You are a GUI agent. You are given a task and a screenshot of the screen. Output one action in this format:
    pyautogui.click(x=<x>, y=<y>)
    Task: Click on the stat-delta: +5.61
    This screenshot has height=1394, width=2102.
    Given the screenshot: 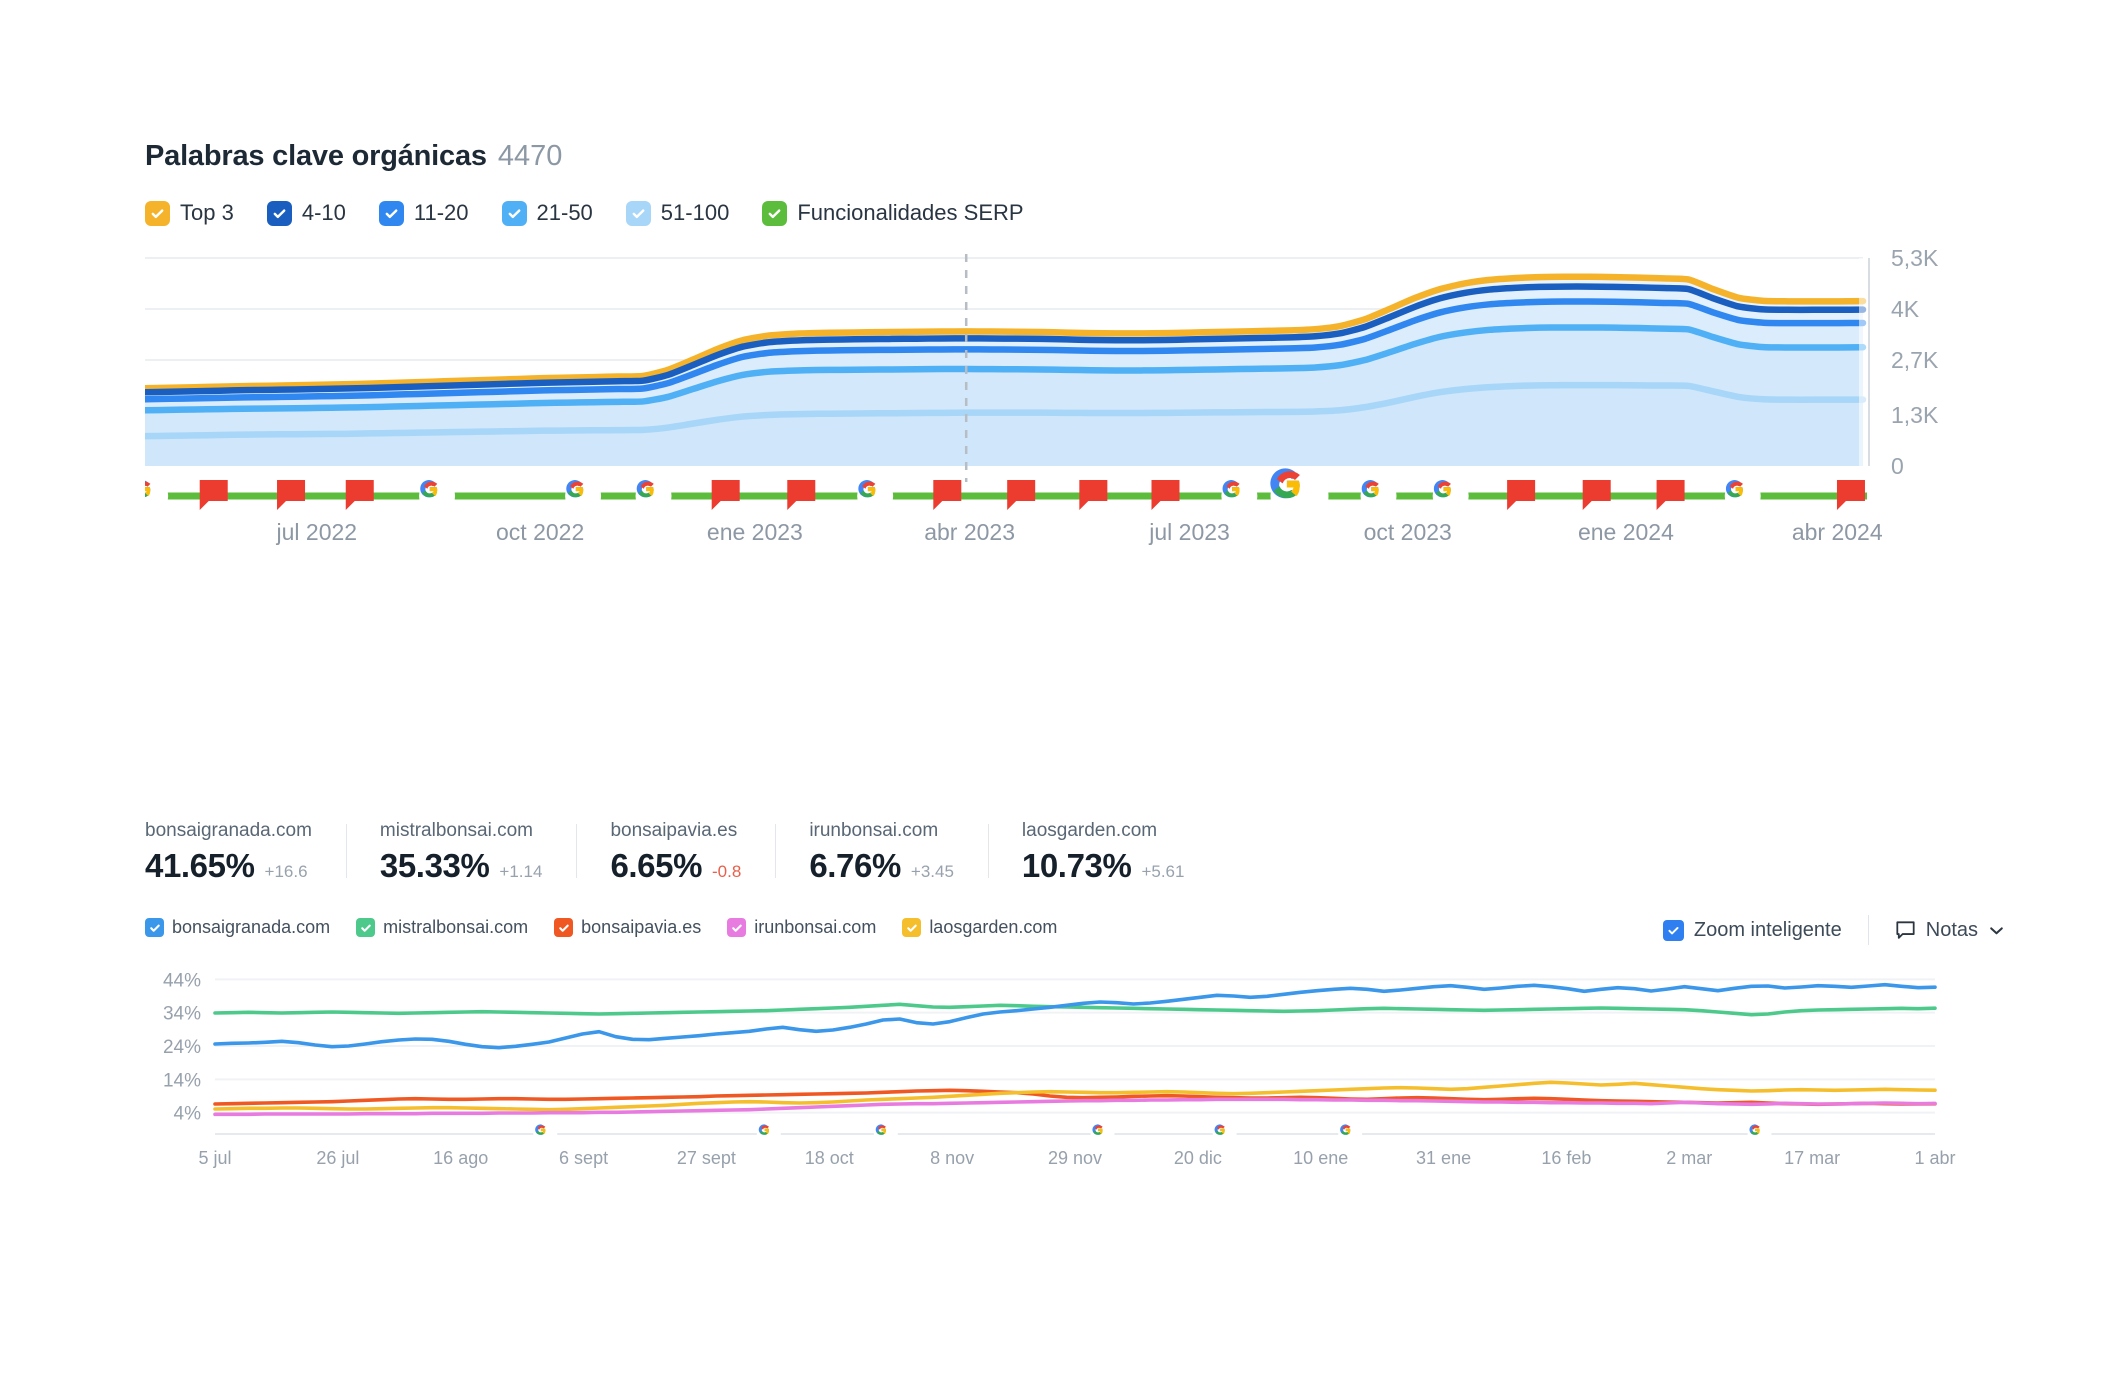 What is the action you would take?
    pyautogui.click(x=1163, y=871)
    